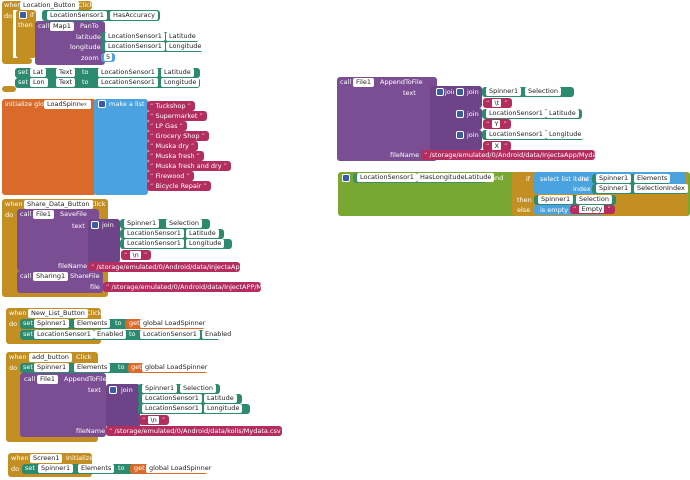 This screenshot has width=690, height=480. I want to click on event-component-dropdown: Screen1, so click(46, 458).